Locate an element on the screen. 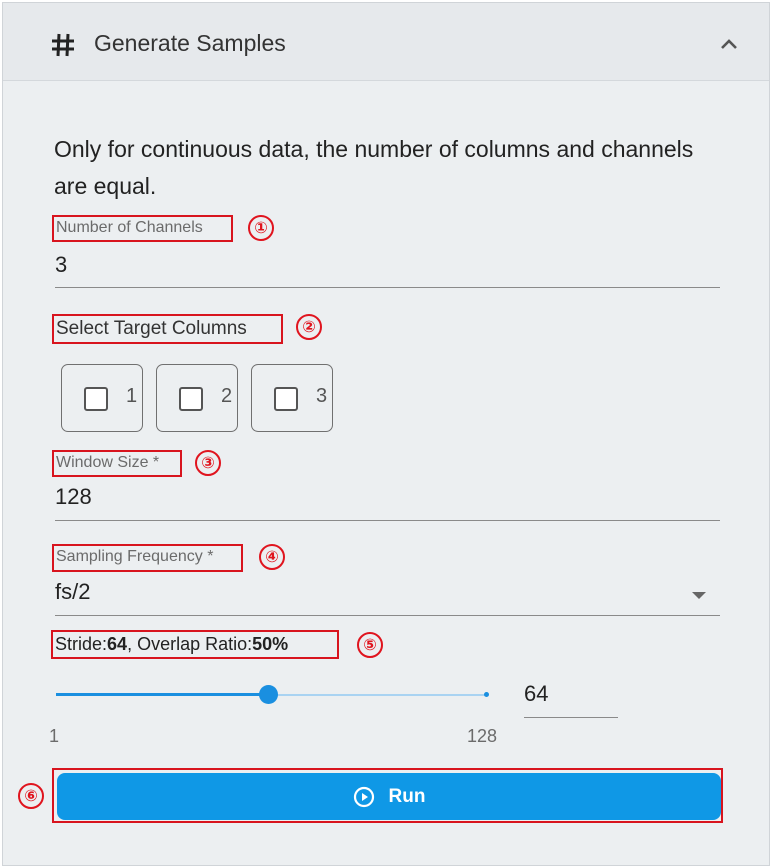 This screenshot has height=866, width=772. slider-track-end is located at coordinates (486, 694).